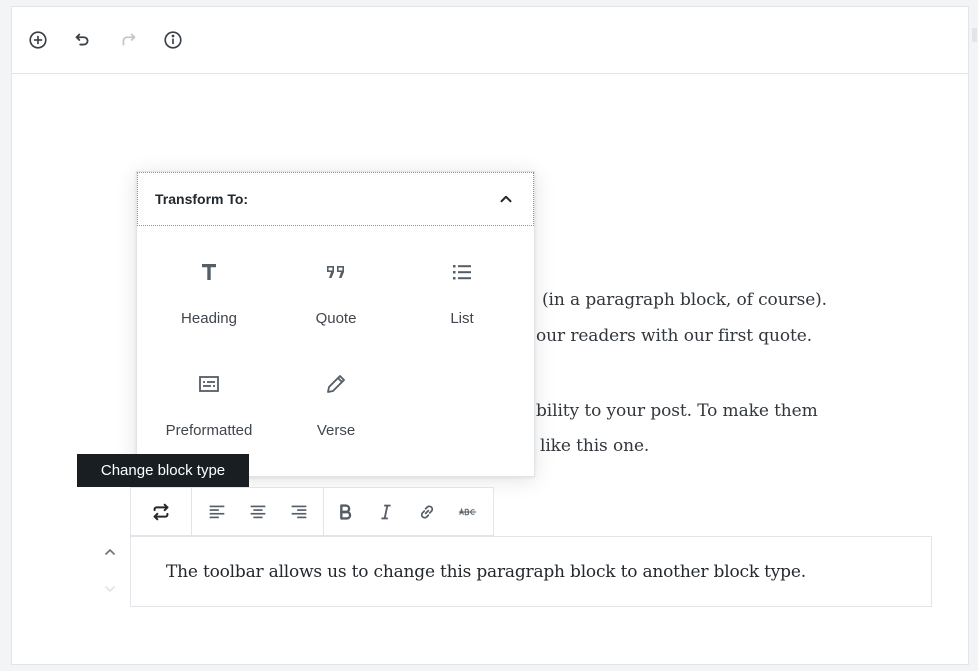 Image resolution: width=978 pixels, height=671 pixels. I want to click on strikethrough-button, so click(467, 511).